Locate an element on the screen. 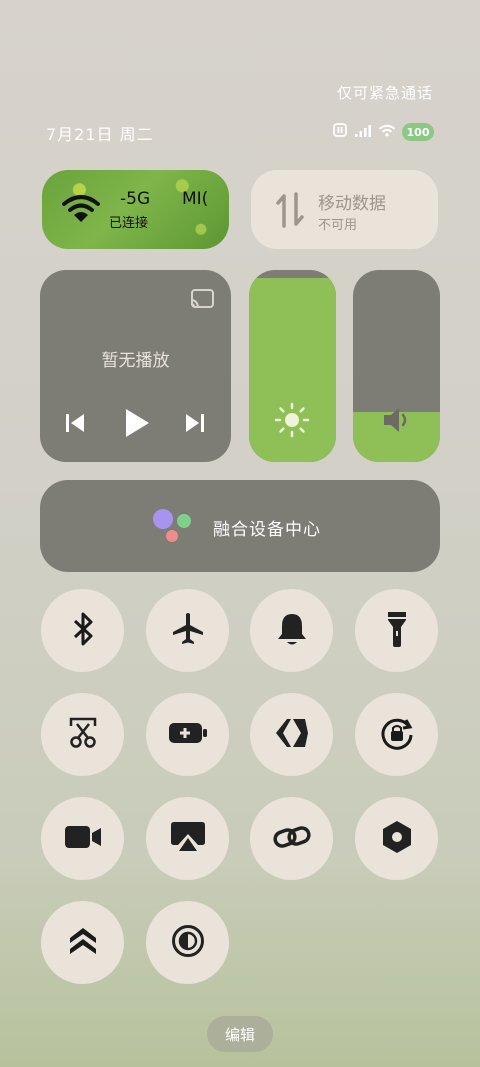 Image resolution: width=480 pixels, height=1067 pixels. boost-toggle is located at coordinates (82, 942).